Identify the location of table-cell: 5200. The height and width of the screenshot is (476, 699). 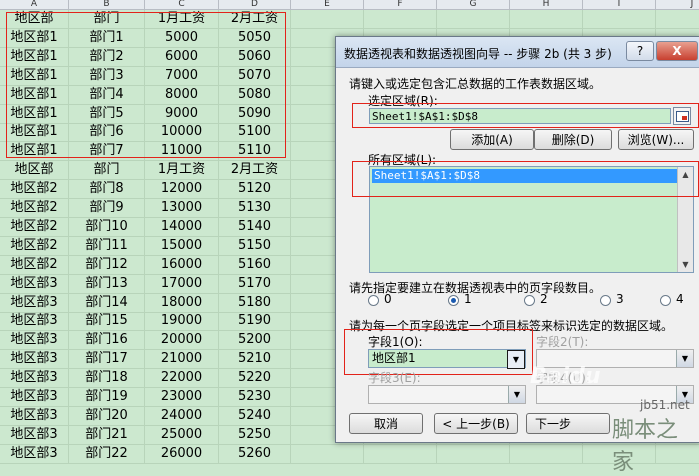
(255, 341).